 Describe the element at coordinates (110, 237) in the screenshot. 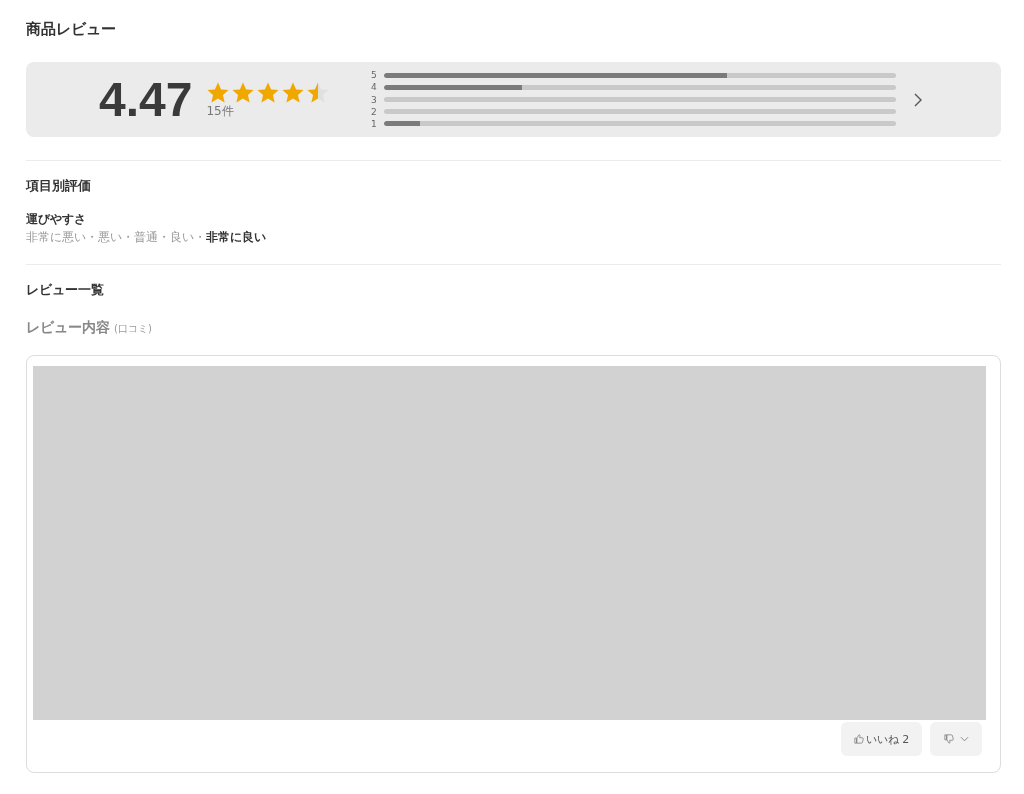

I see `rating-option: 悪い` at that location.